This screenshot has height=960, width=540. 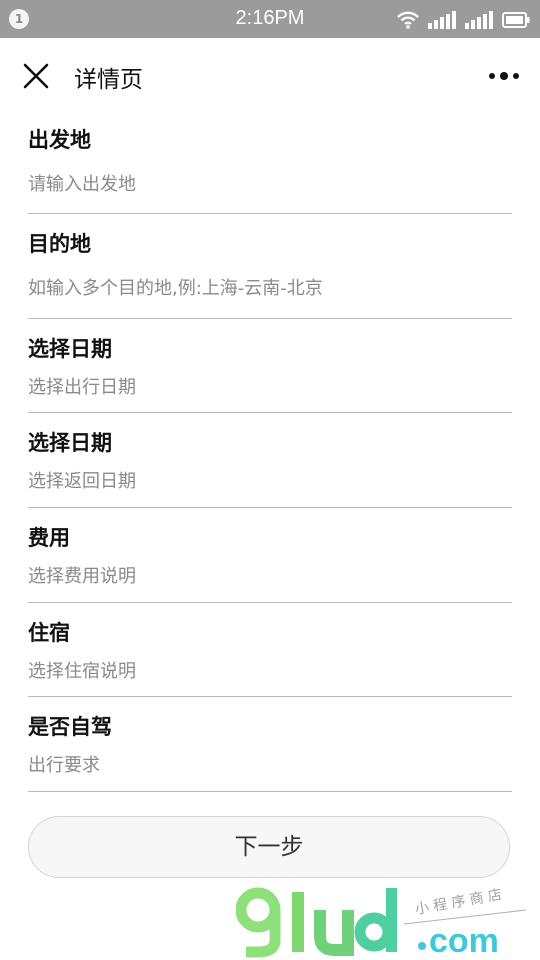 What do you see at coordinates (270, 764) in the screenshot?
I see `travel-requirements-input: 出行要求` at bounding box center [270, 764].